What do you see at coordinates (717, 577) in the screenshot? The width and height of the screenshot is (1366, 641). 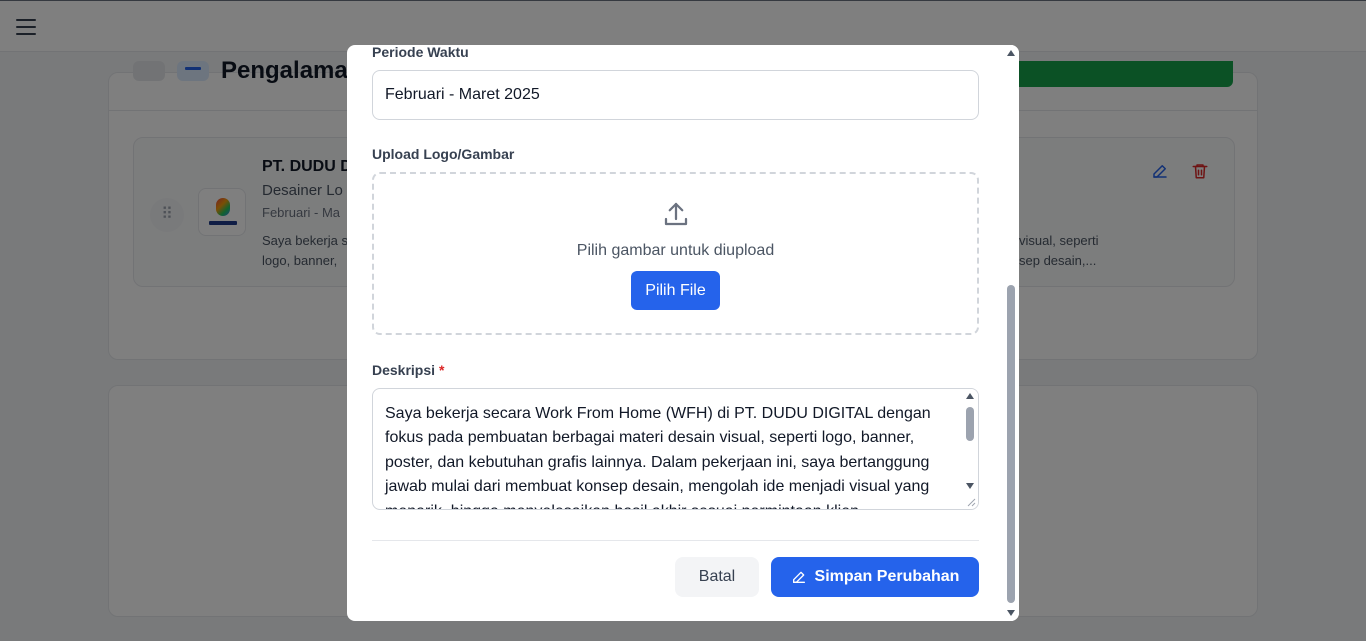 I see `cancel-button: Batal` at bounding box center [717, 577].